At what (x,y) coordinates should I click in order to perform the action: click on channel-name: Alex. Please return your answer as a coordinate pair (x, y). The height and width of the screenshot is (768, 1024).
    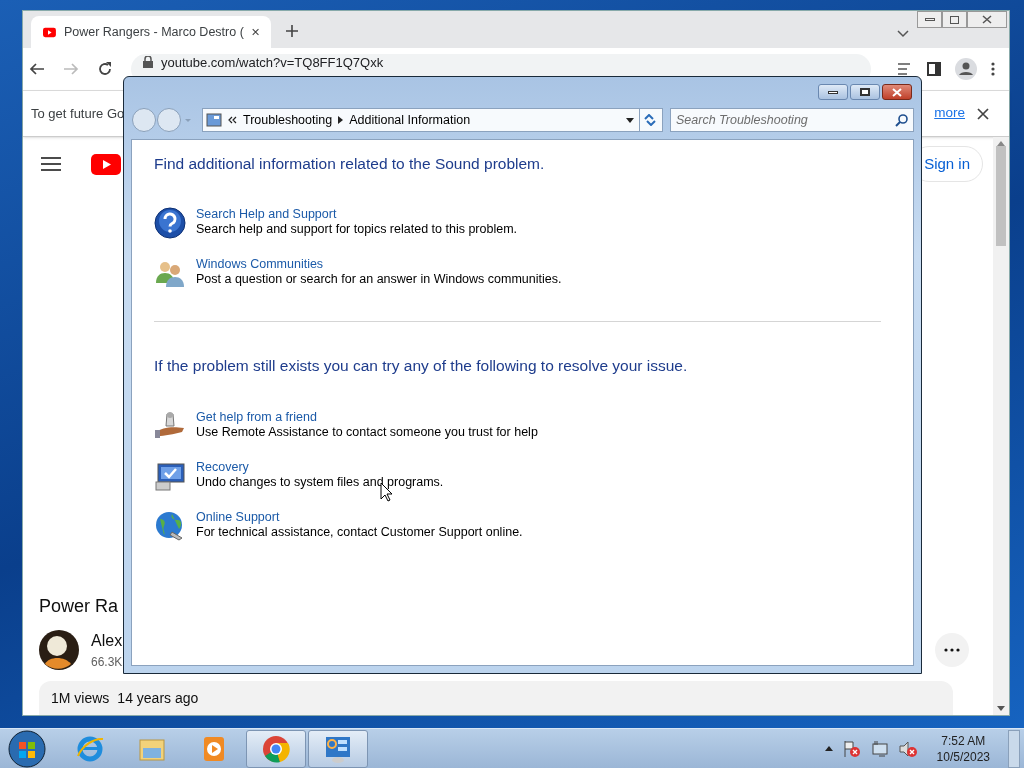
    Looking at the image, I should click on (107, 641).